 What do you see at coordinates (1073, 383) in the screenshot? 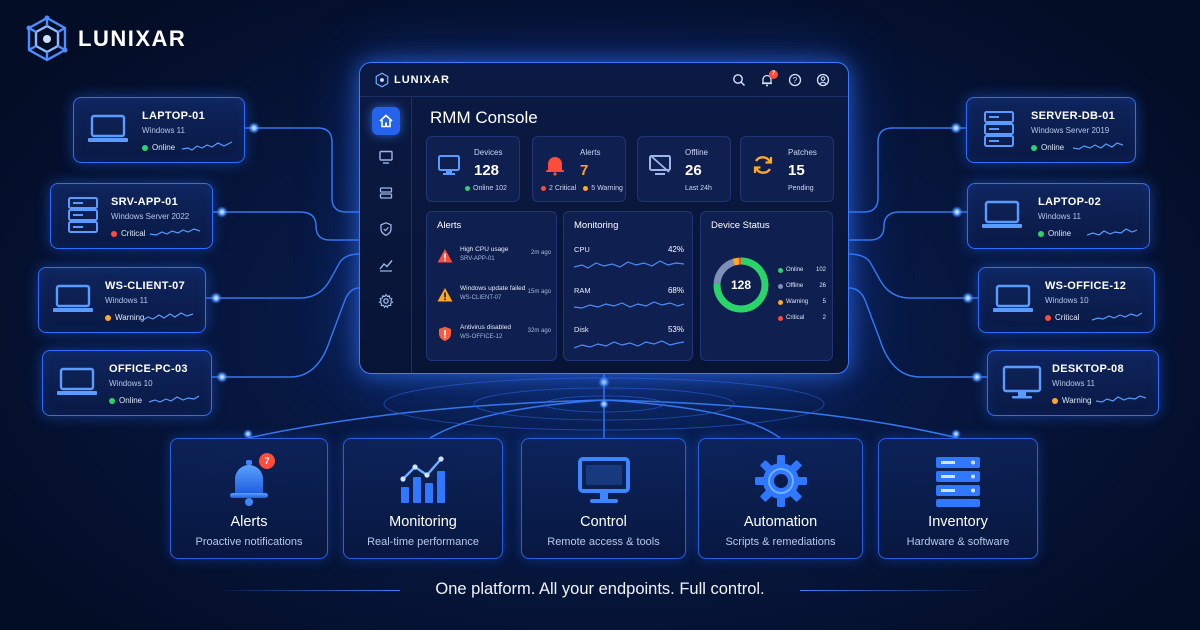
I see `device-card-desktop-08: DESKTOP-08 Windows 11 Warning` at bounding box center [1073, 383].